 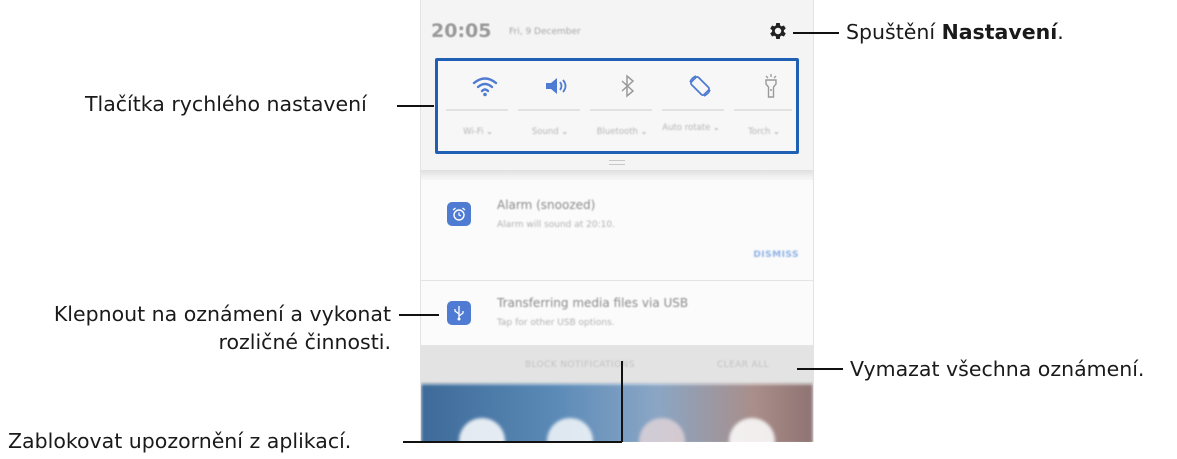 I want to click on notification-subtitle: Alarm will sound at 20:10., so click(x=556, y=225).